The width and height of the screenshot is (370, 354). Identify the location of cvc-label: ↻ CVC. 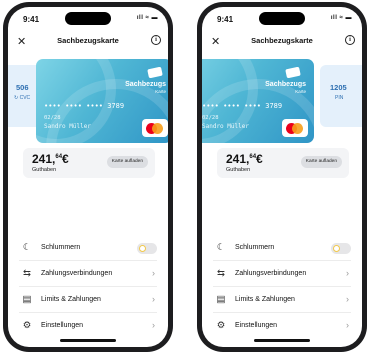
(22, 98).